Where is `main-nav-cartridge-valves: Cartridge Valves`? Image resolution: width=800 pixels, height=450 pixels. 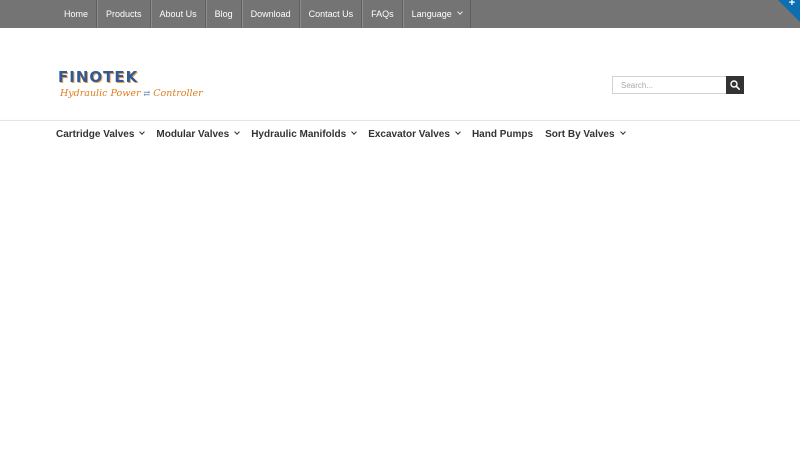
main-nav-cartridge-valves: Cartridge Valves is located at coordinates (101, 134).